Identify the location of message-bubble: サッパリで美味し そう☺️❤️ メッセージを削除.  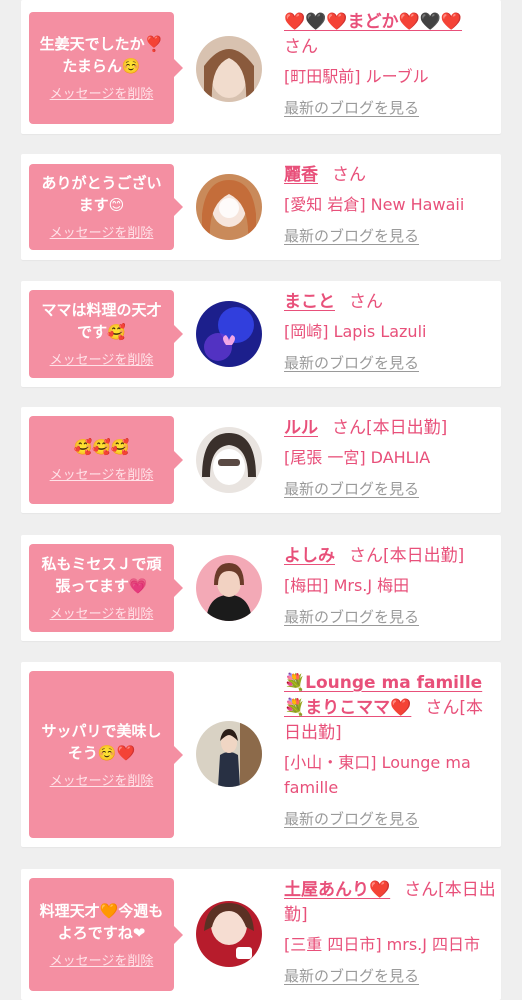
(106, 754).